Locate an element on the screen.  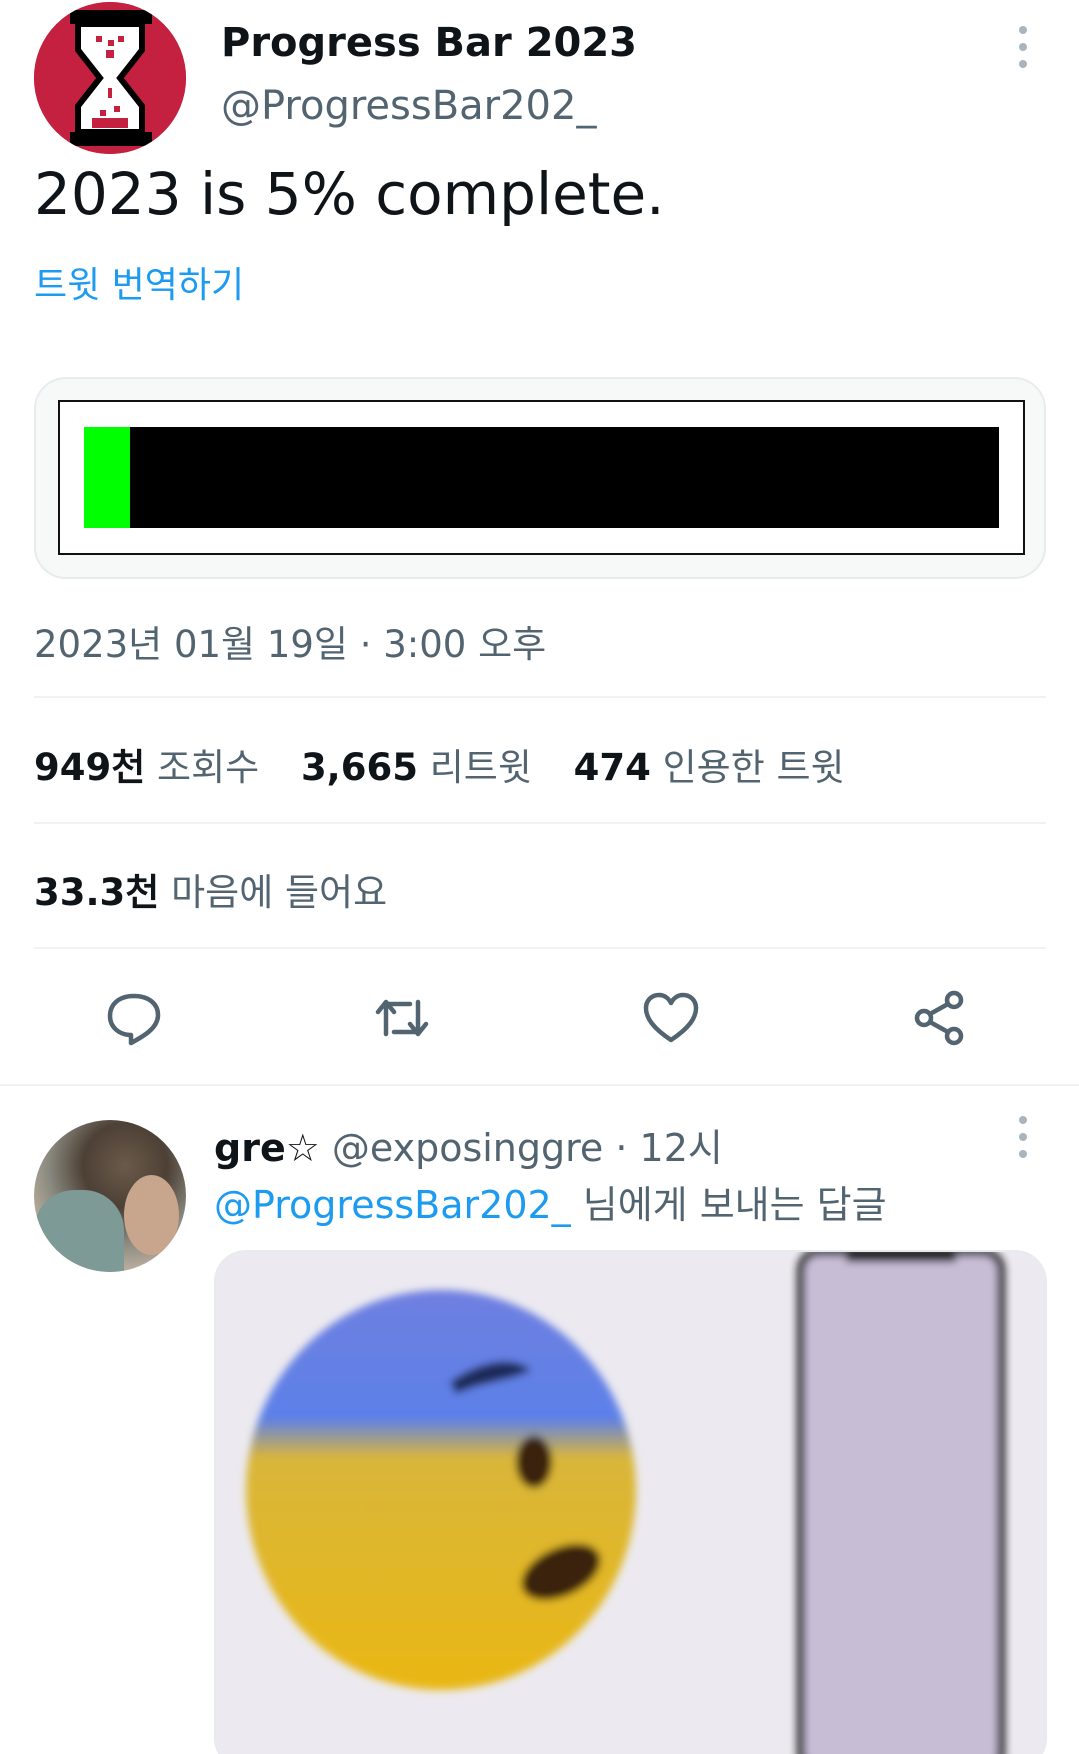
progress-bar-fill is located at coordinates (107, 477).